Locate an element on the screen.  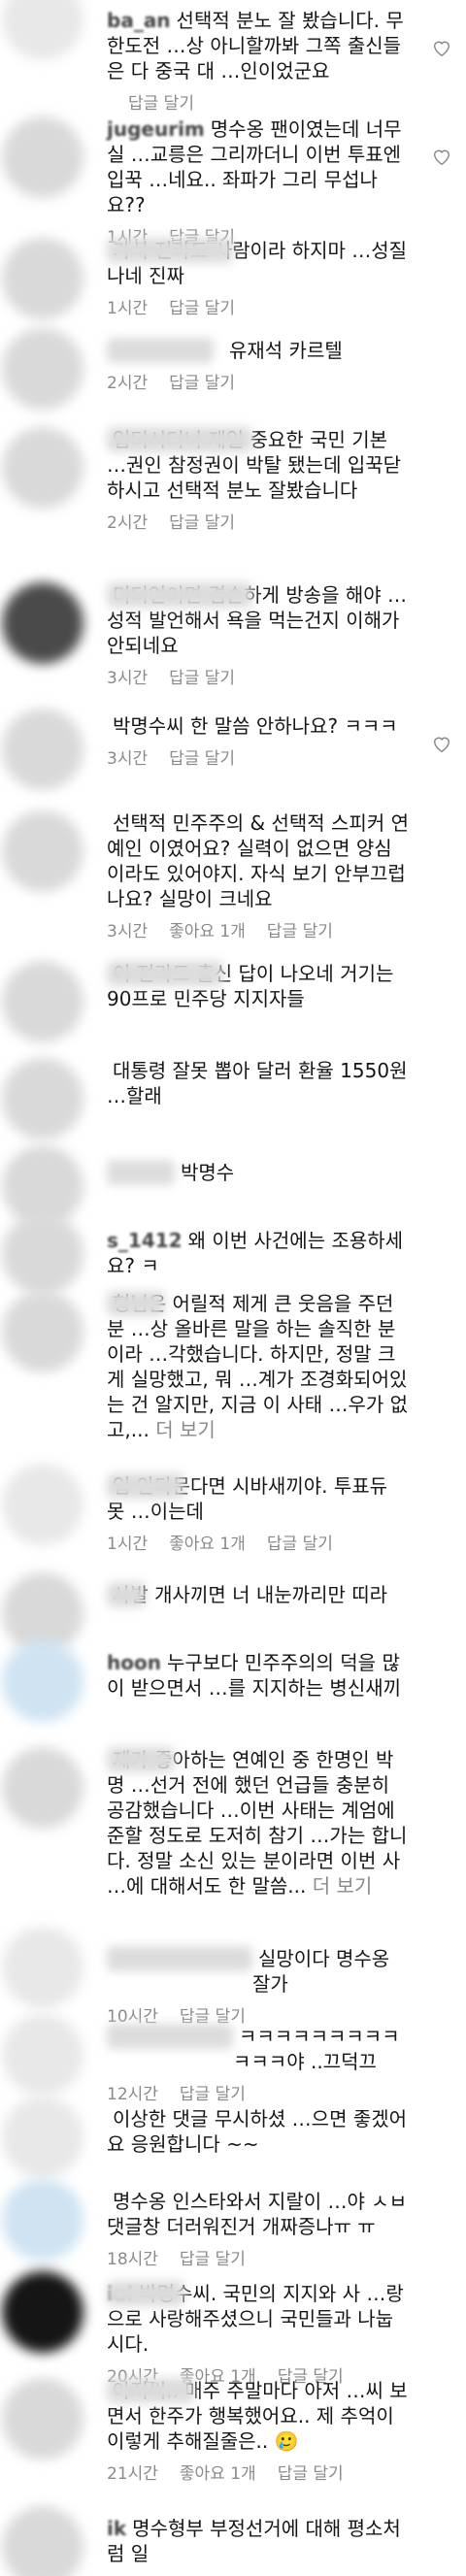
comment-item: hoon 누구보다 민주주의의 덕을 많이 받으면서 …를 지지하는 병신새끼 is located at coordinates (233, 1684).